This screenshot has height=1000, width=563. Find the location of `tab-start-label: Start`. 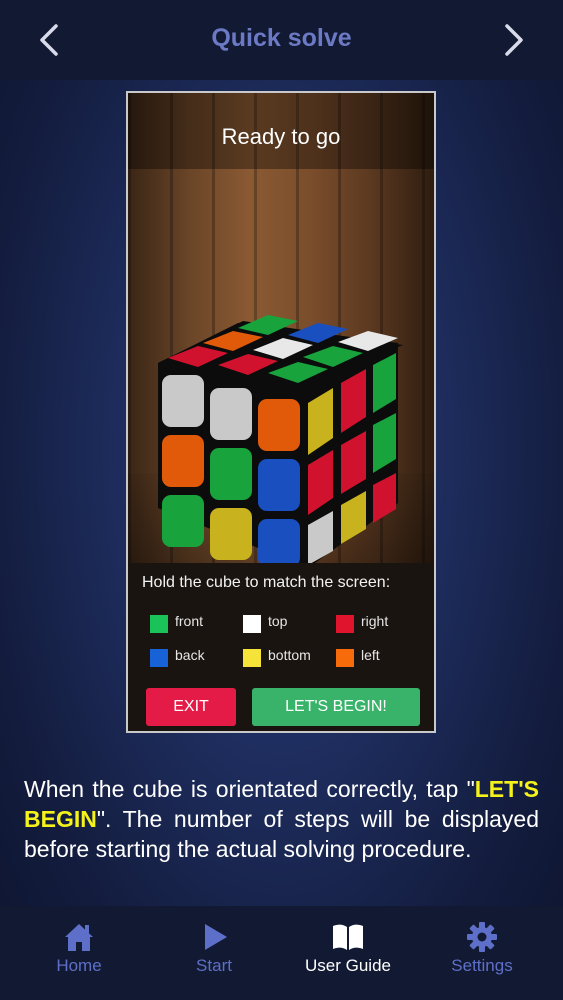

tab-start-label: Start is located at coordinates (214, 965).